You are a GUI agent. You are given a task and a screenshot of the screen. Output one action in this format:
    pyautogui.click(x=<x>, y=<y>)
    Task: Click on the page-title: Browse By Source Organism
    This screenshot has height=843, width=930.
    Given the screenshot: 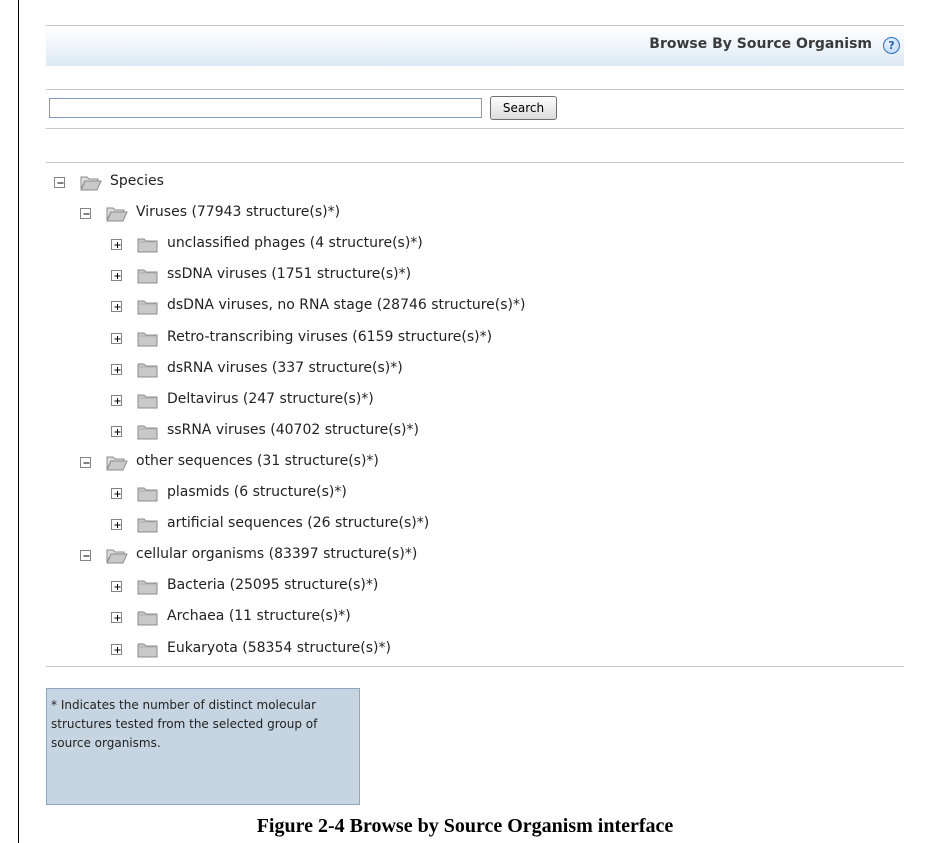 What is the action you would take?
    pyautogui.click(x=760, y=44)
    